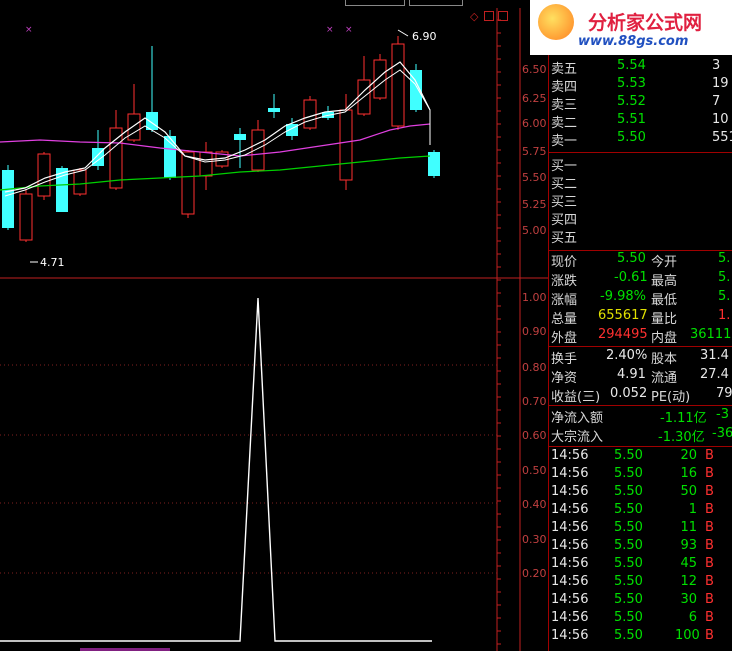 The image size is (732, 651). Describe the element at coordinates (724, 315) in the screenshot. I see `ratio-value: 1.` at that location.